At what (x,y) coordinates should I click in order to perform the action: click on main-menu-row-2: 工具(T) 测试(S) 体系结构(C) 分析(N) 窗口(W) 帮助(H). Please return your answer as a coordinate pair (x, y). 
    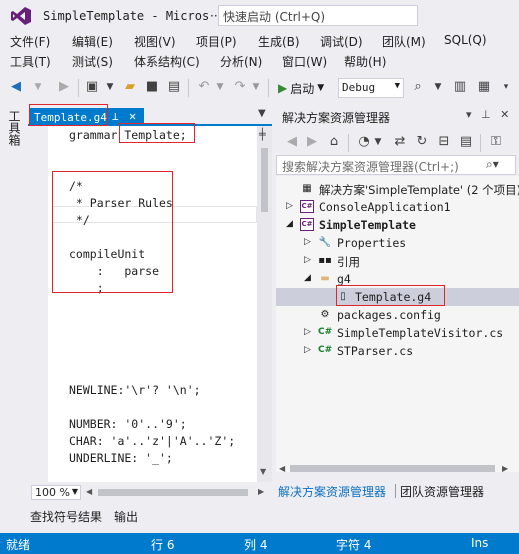
    Looking at the image, I should click on (259, 62).